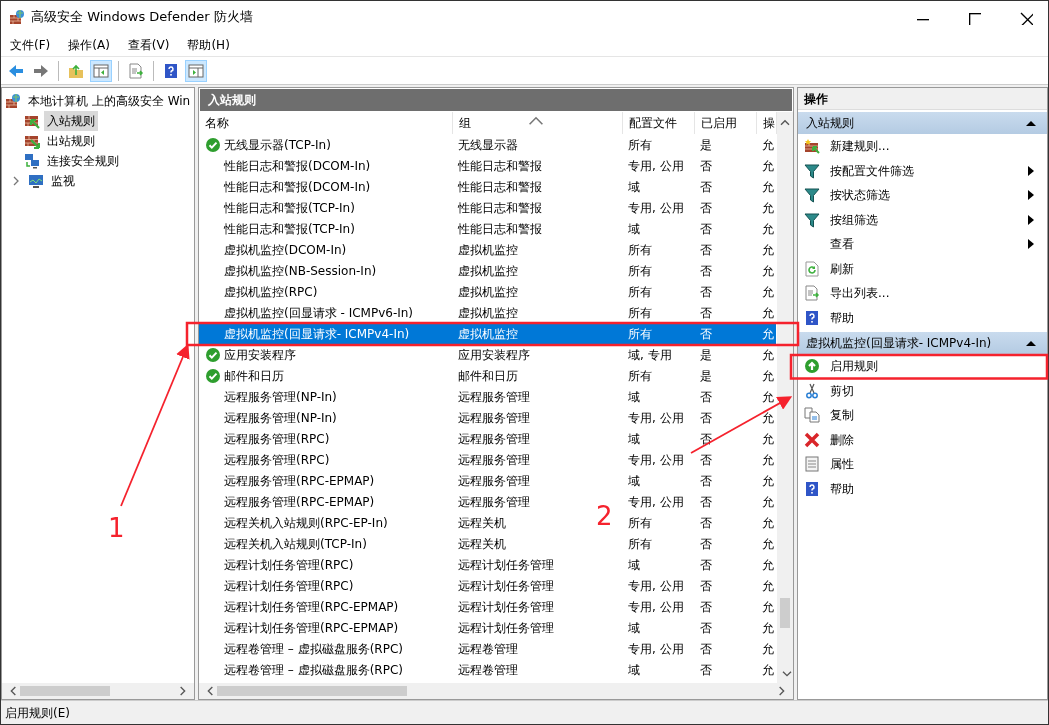 The width and height of the screenshot is (1049, 725). What do you see at coordinates (922, 439) in the screenshot?
I see `action-item: 删除` at bounding box center [922, 439].